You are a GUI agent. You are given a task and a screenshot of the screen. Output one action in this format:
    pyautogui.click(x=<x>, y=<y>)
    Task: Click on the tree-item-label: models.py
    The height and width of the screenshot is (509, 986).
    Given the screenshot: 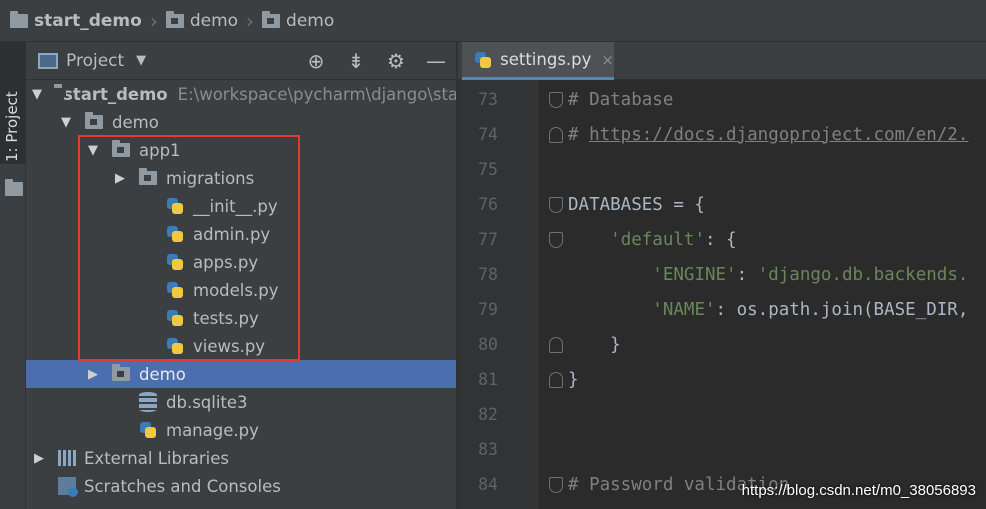 What is the action you would take?
    pyautogui.click(x=236, y=290)
    